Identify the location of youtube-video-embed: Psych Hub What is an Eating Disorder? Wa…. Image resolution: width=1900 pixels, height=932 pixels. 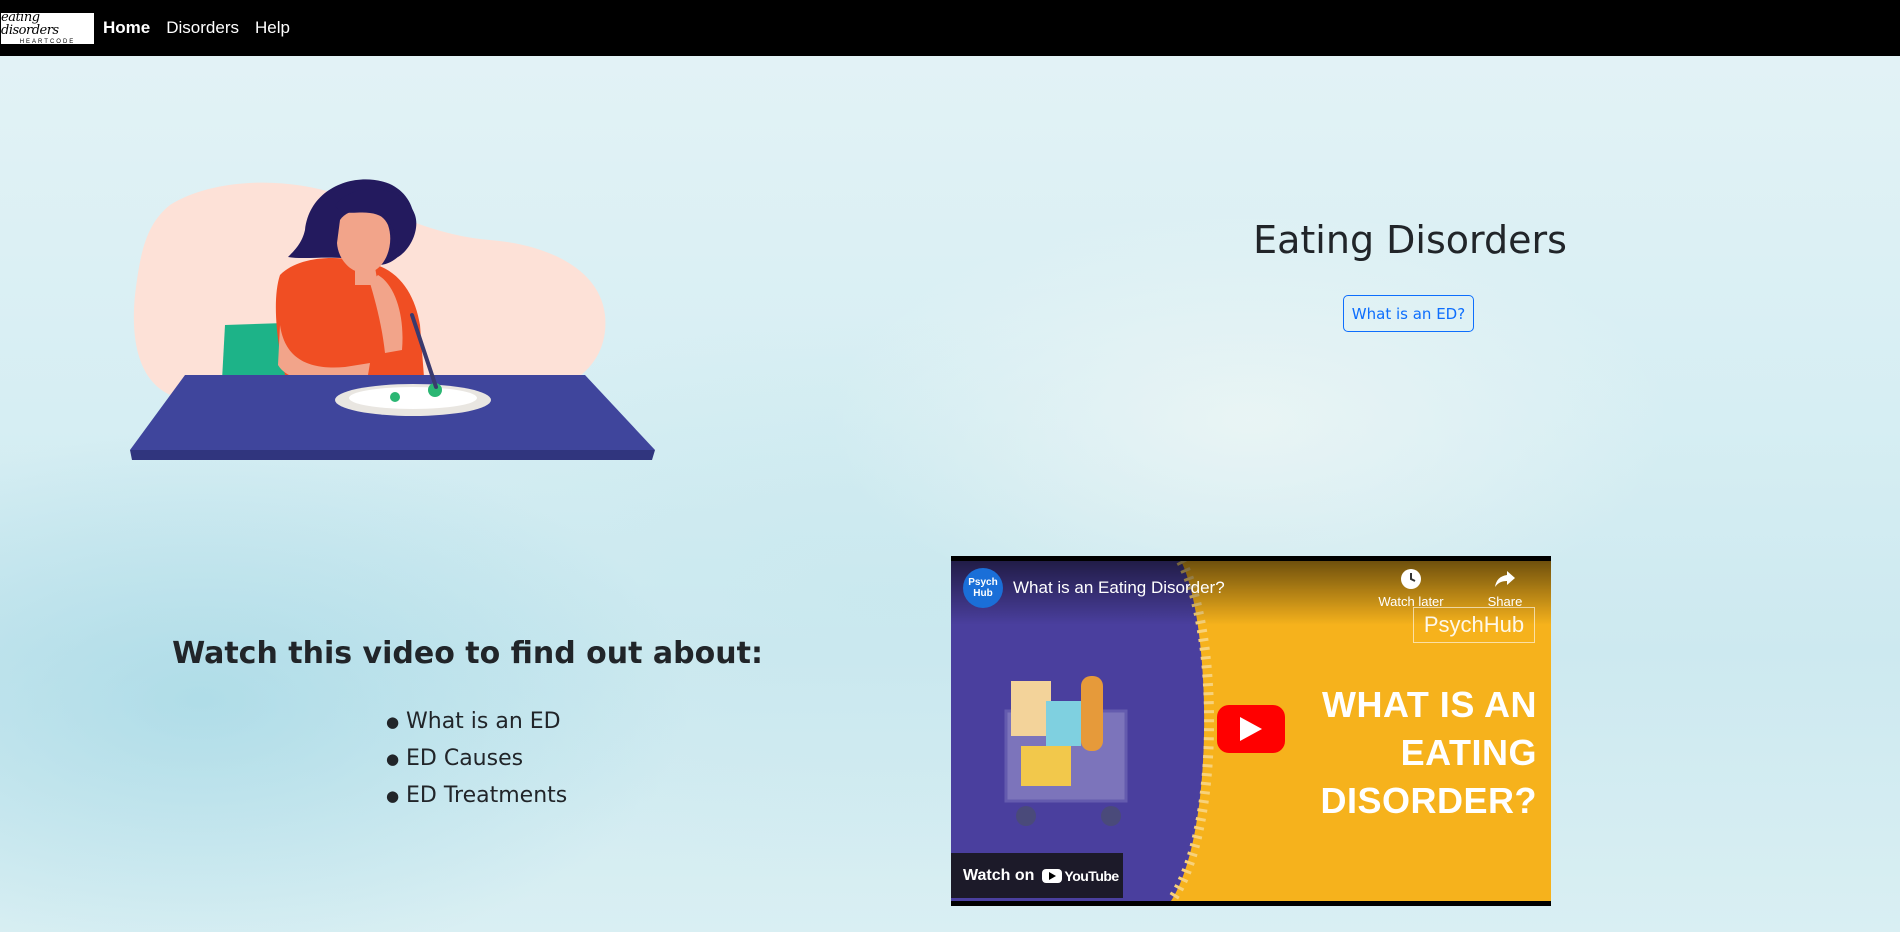
(1251, 731).